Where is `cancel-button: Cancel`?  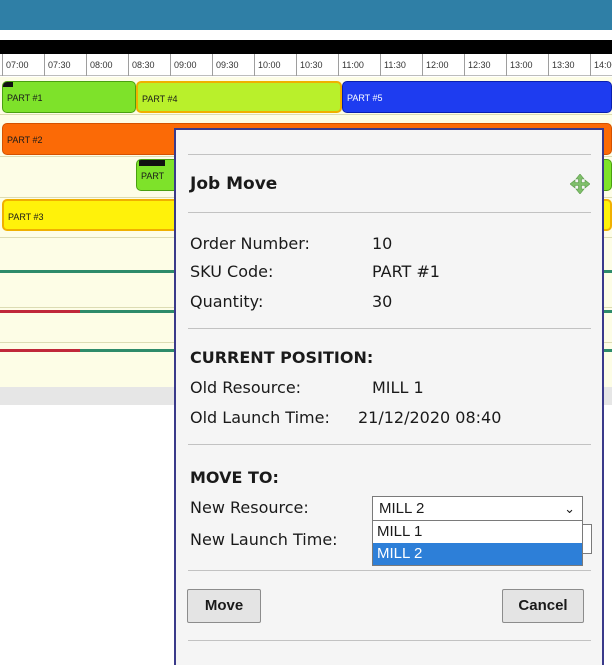
cancel-button: Cancel is located at coordinates (543, 606).